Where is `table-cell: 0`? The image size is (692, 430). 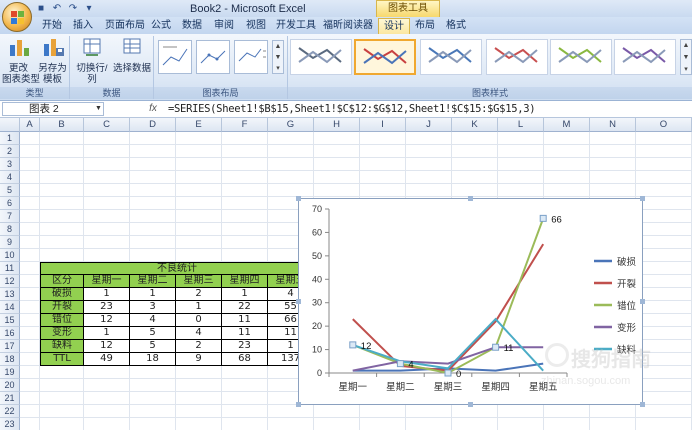
table-cell: 0 is located at coordinates (199, 320).